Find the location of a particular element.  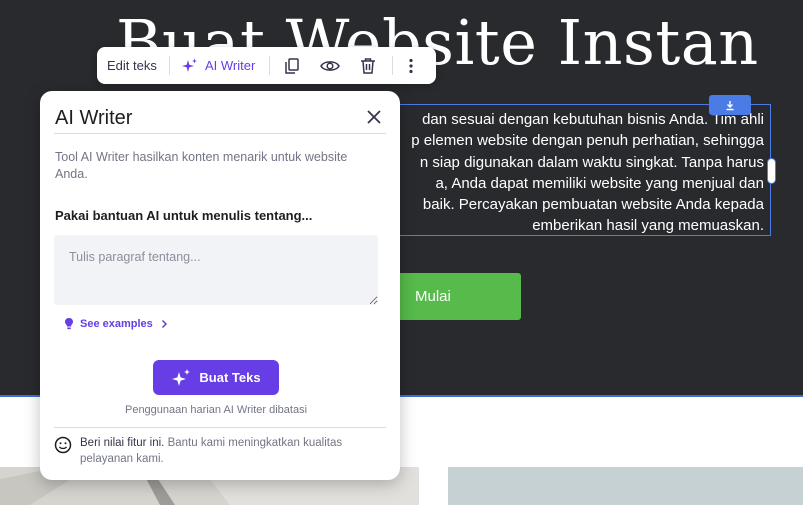

more-vertical-icon is located at coordinates (411, 65).